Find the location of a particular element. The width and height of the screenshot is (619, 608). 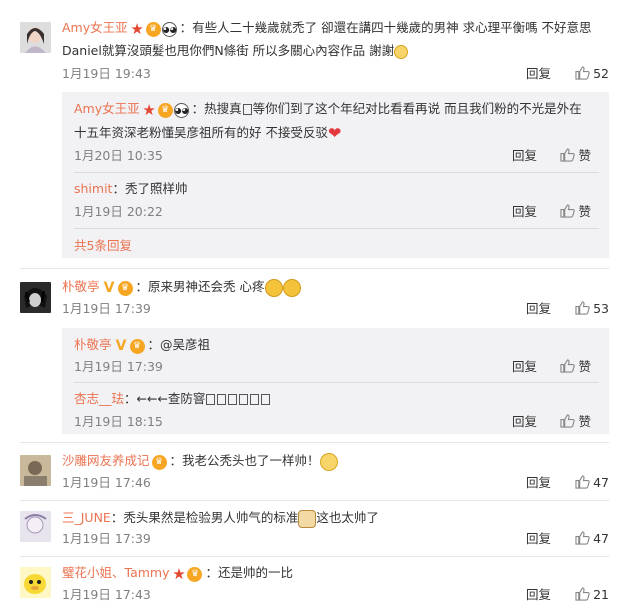

like-button: 52 is located at coordinates (592, 74).